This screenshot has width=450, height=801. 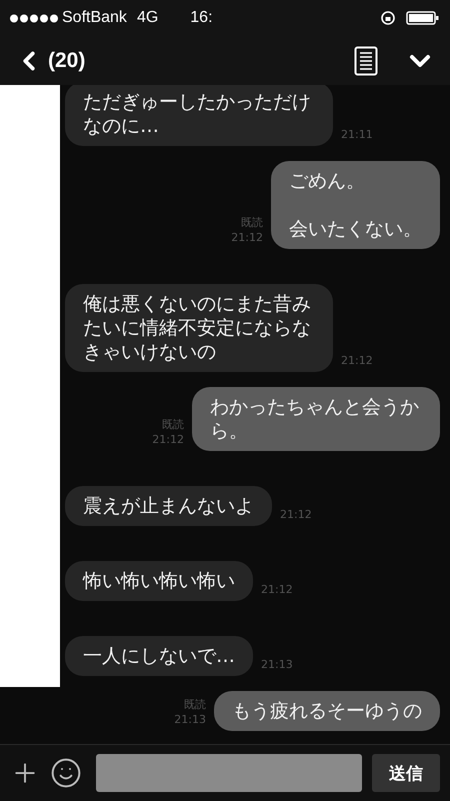 What do you see at coordinates (327, 181) in the screenshot?
I see `message-text: ごめん。` at bounding box center [327, 181].